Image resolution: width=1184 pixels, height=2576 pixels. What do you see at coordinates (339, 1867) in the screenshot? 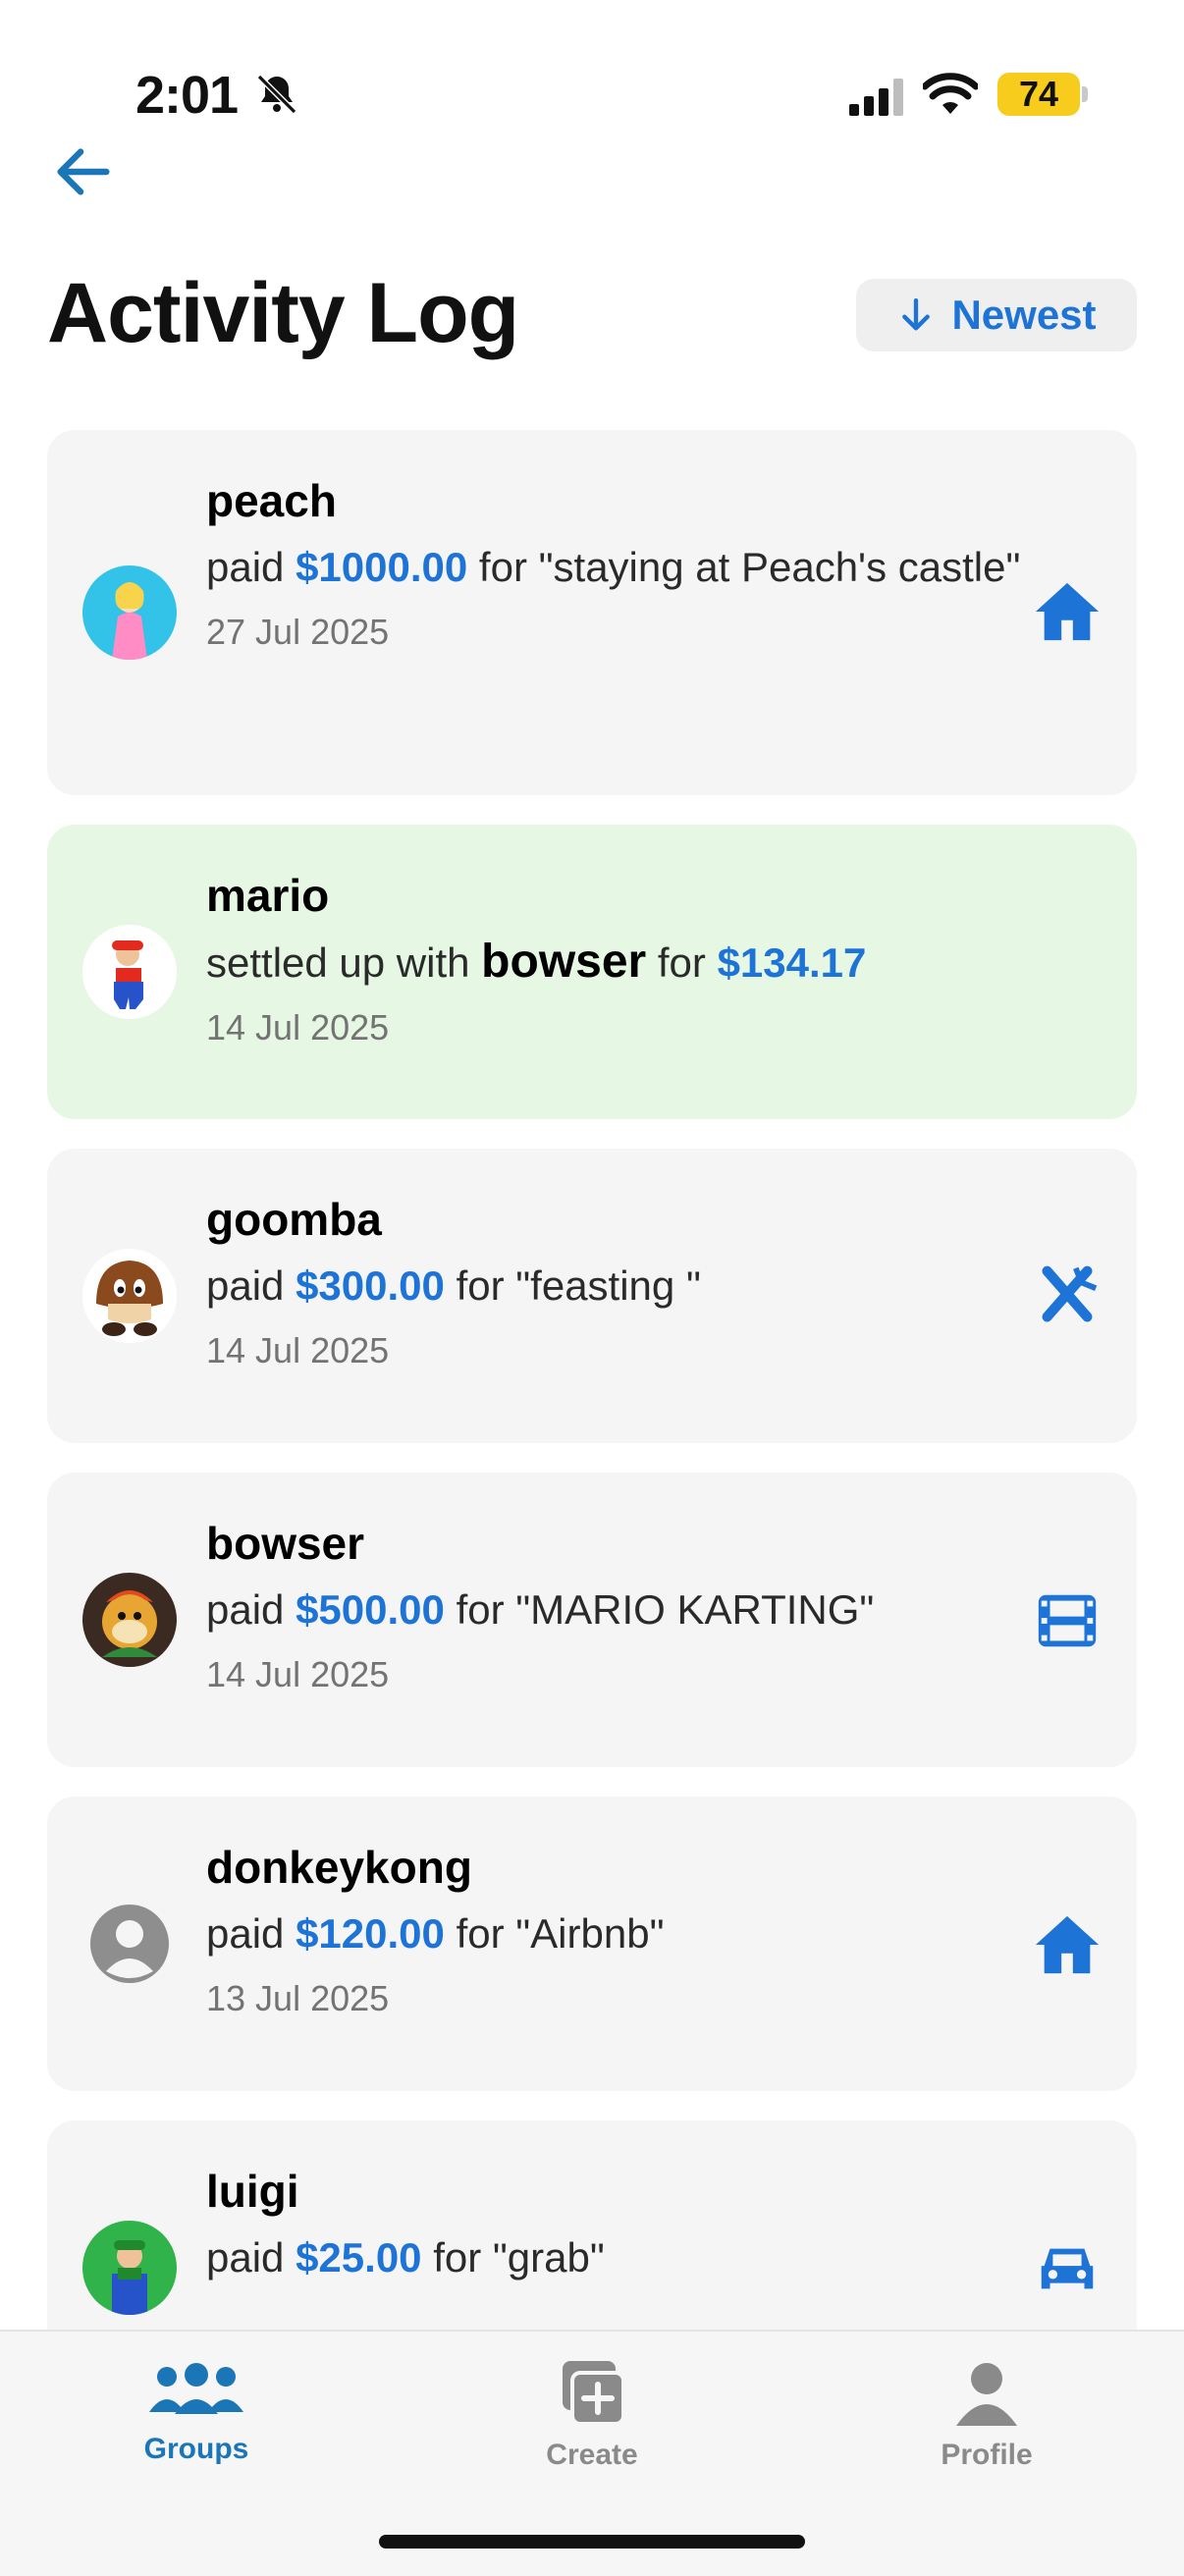
I see `activity-user: donkeykong` at bounding box center [339, 1867].